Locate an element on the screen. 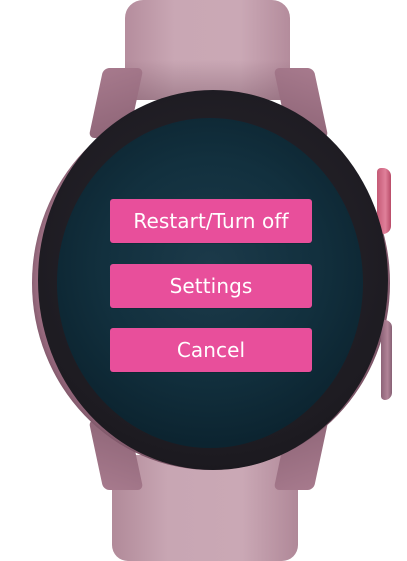  settings-button: Settings is located at coordinates (211, 286).